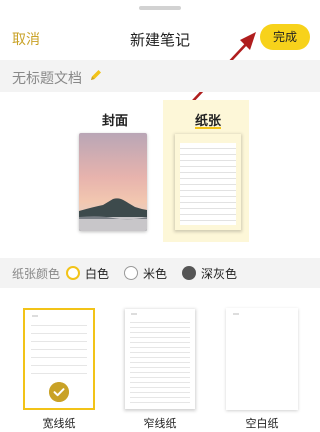  I want to click on paper-color-title: 纸张颜色, so click(36, 274).